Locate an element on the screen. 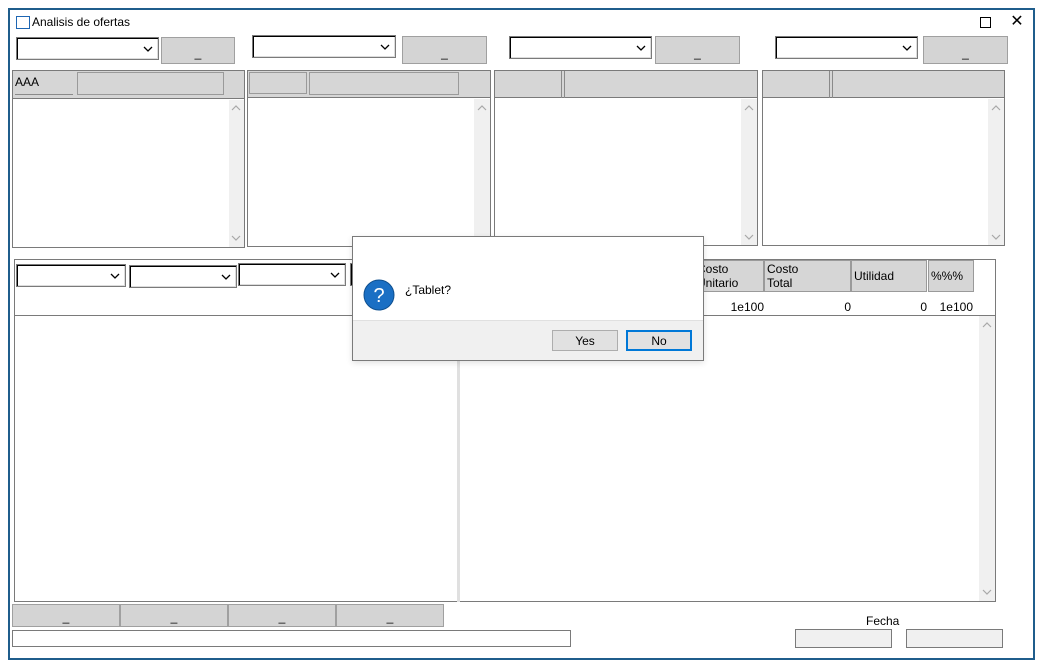 The height and width of the screenshot is (665, 1043). top-button-2: _ is located at coordinates (444, 50).